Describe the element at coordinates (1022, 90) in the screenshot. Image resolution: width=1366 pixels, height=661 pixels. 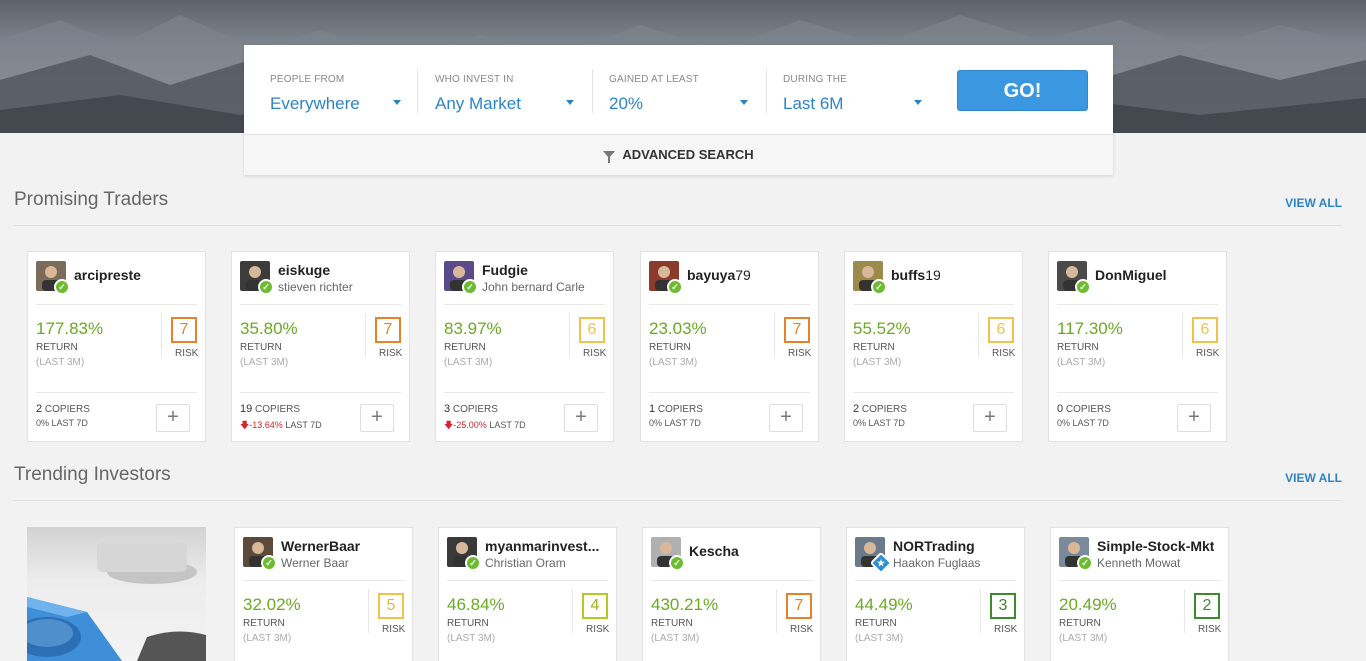
I see `go-button: GO!` at that location.